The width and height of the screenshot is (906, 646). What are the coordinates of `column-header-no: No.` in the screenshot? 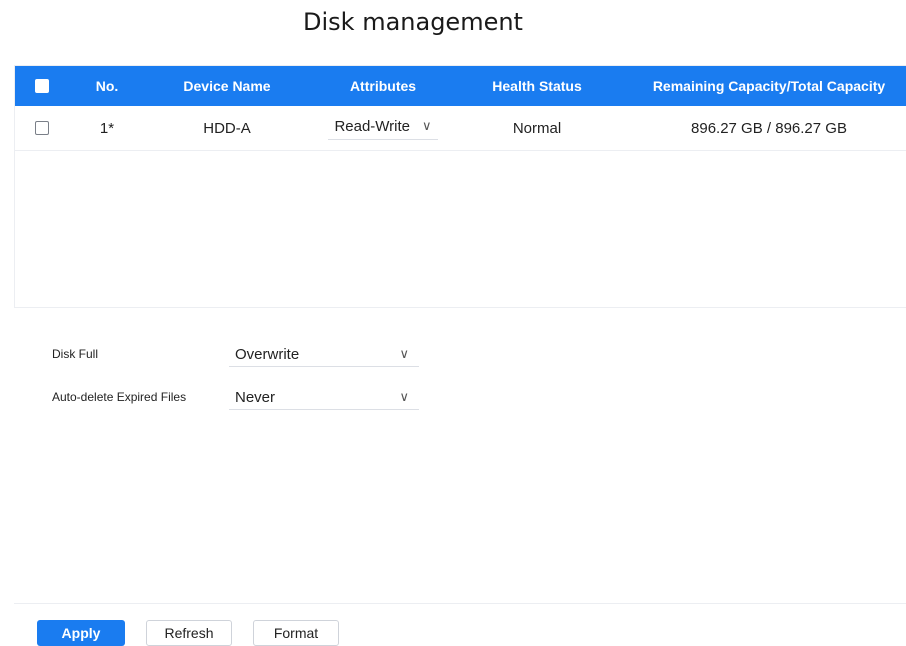 It's located at (107, 86).